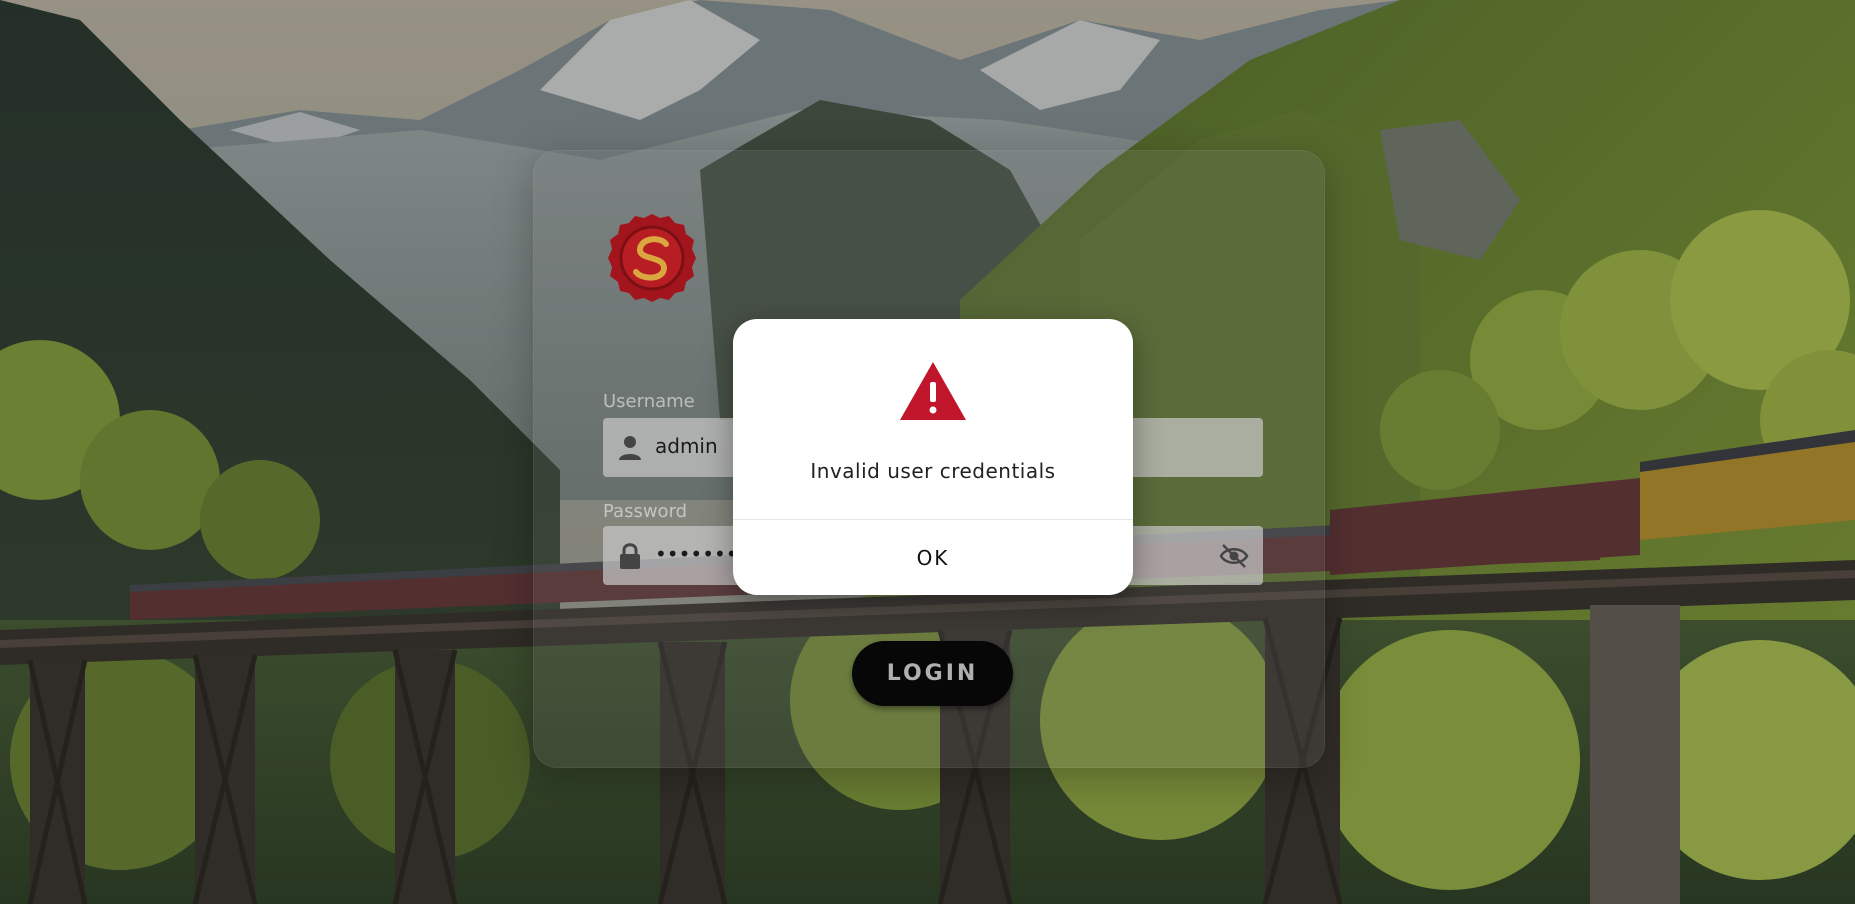  What do you see at coordinates (645, 511) in the screenshot?
I see `password-label: Password` at bounding box center [645, 511].